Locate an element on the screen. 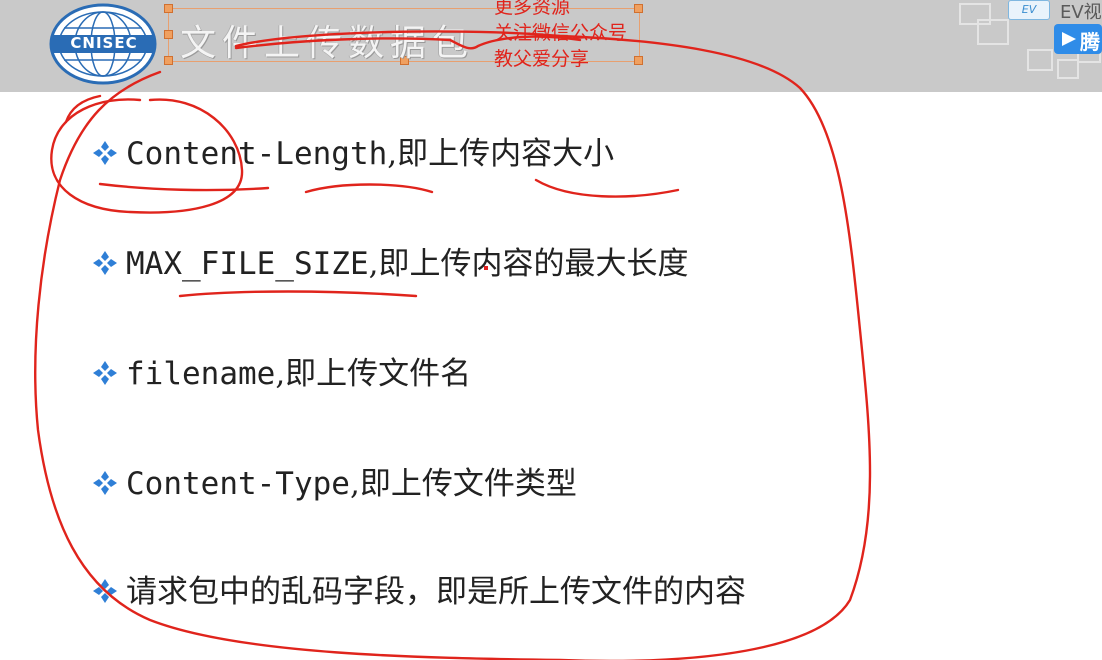 This screenshot has height=660, width=1102. overlay-line: 教父爱分享 is located at coordinates (542, 59).